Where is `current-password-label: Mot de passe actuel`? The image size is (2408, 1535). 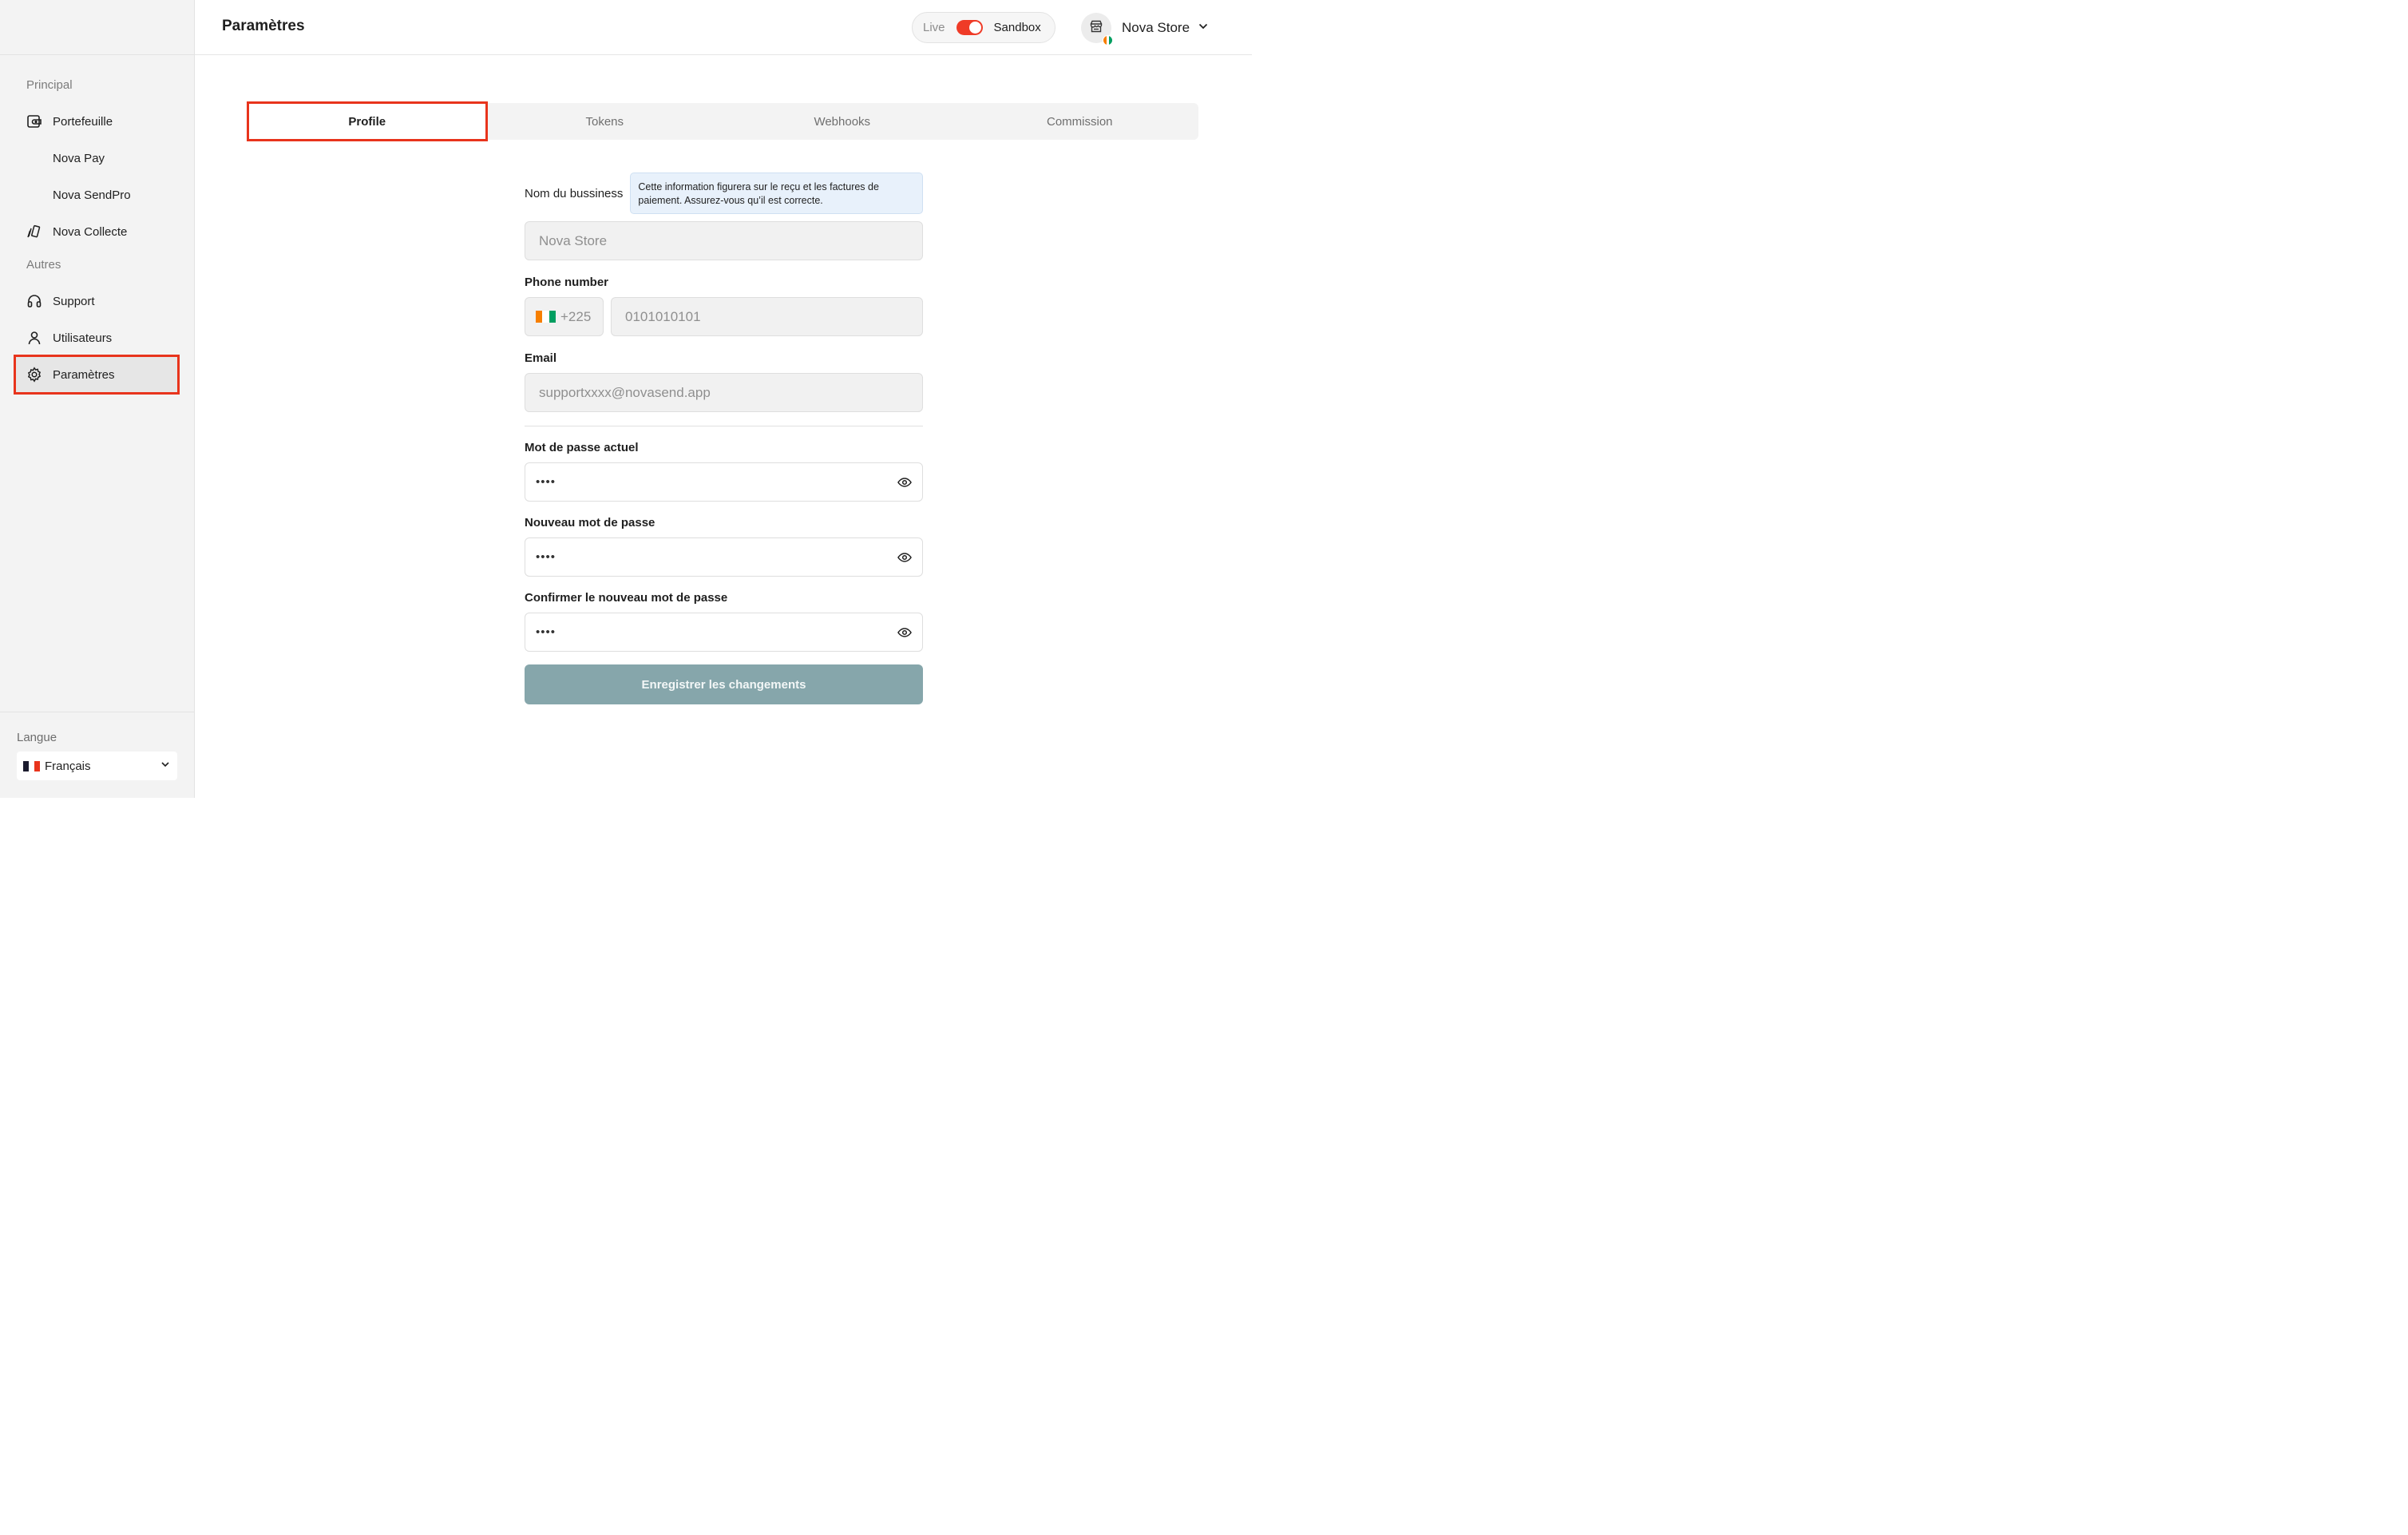
current-password-label: Mot de passe actuel is located at coordinates (582, 447).